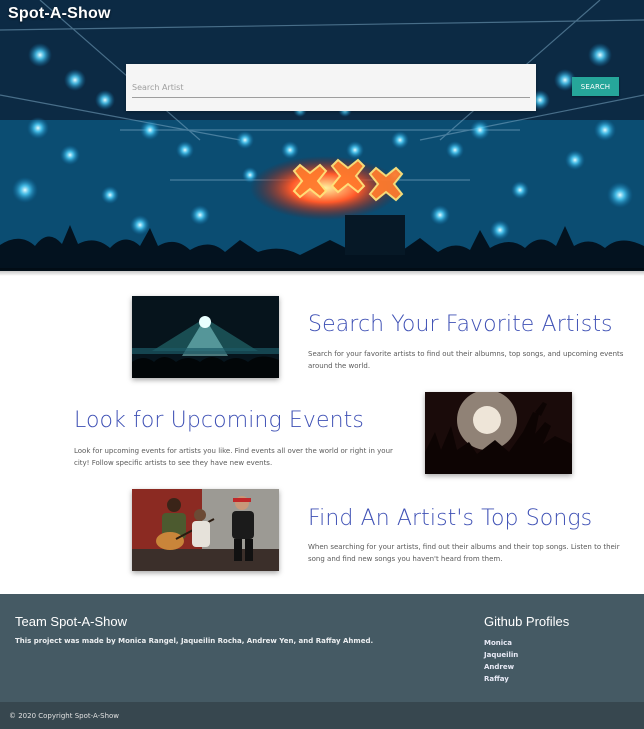 Image resolution: width=644 pixels, height=729 pixels. Describe the element at coordinates (498, 433) in the screenshot. I see `feature-image-crowd` at that location.